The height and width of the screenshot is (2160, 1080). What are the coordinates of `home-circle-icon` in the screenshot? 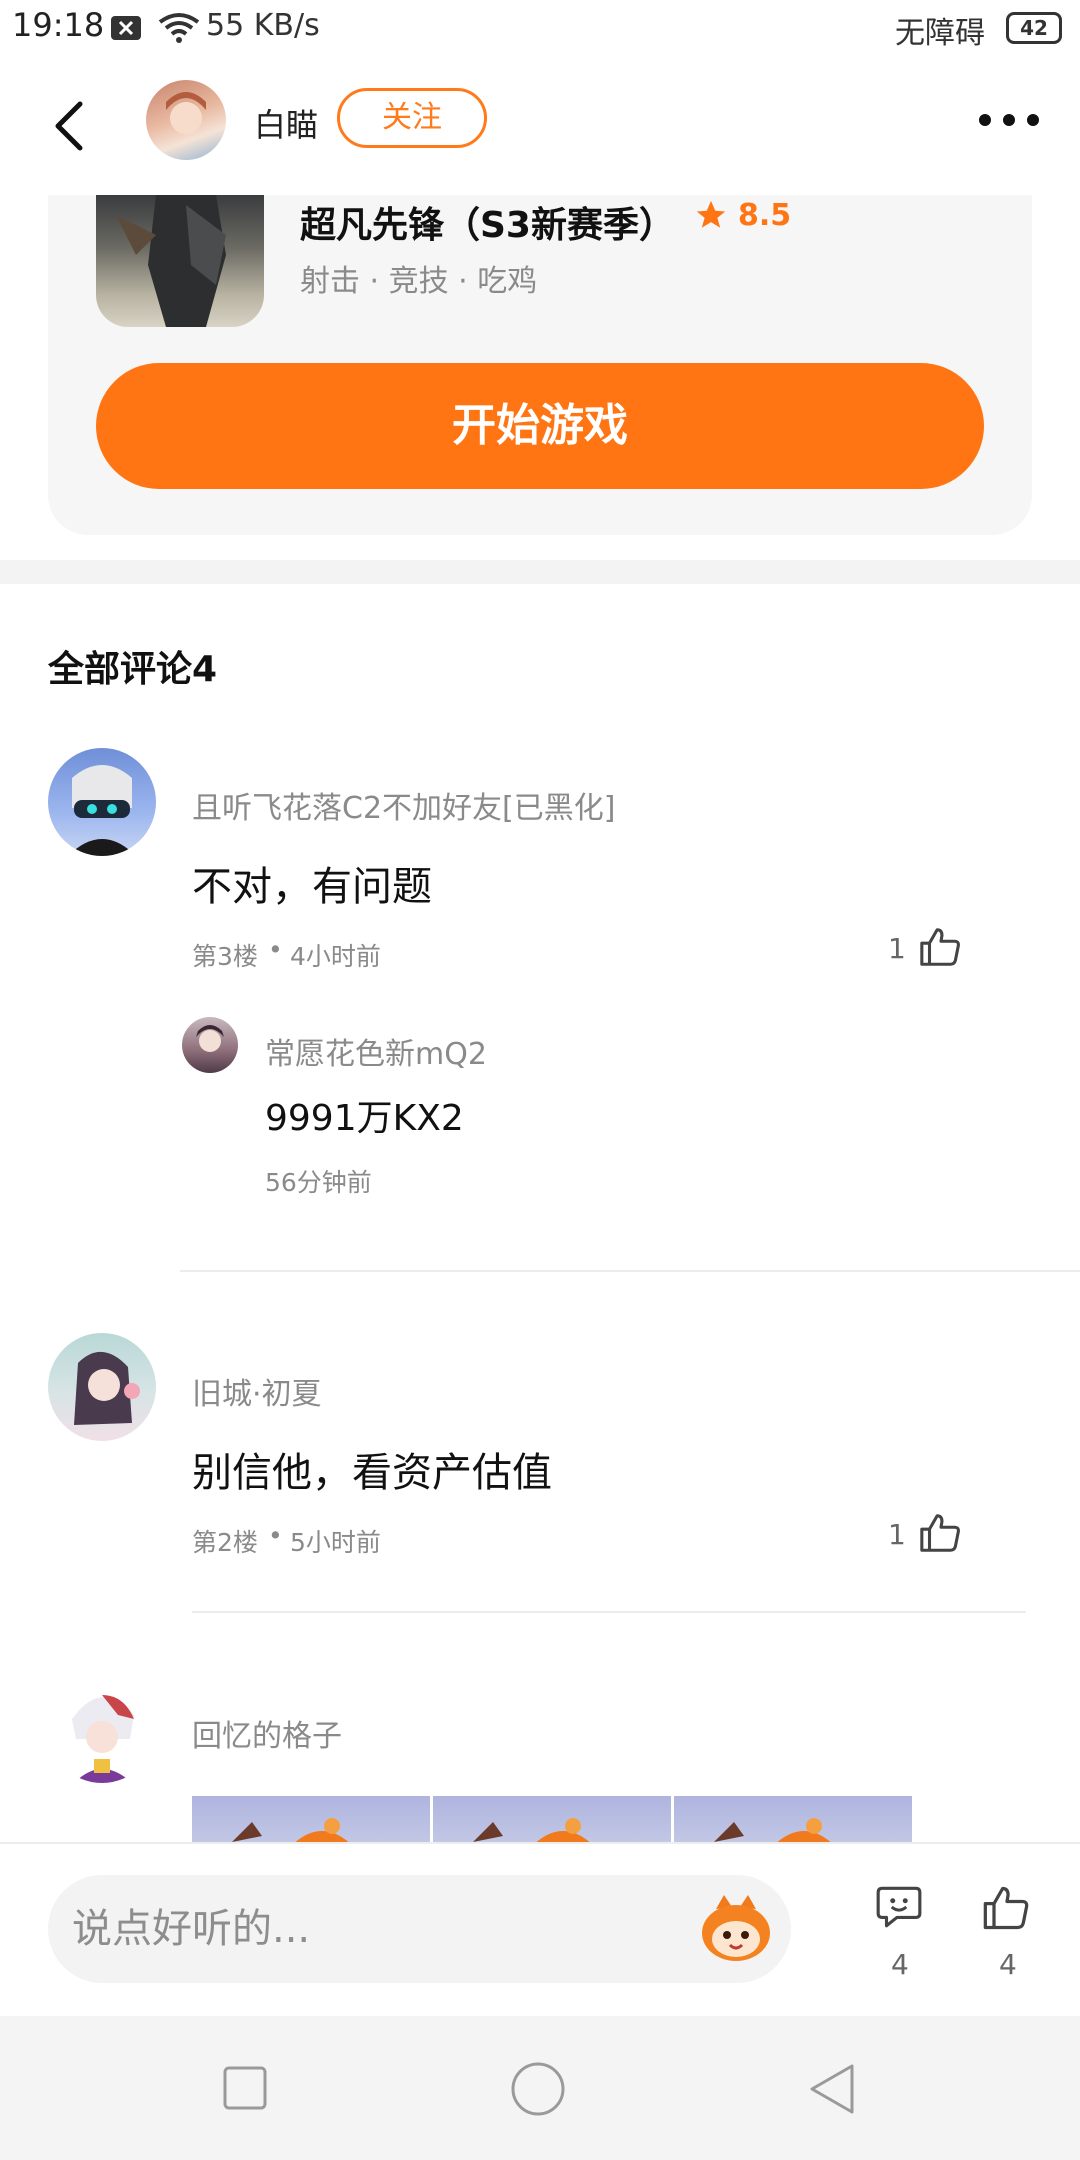 It's located at (538, 2091).